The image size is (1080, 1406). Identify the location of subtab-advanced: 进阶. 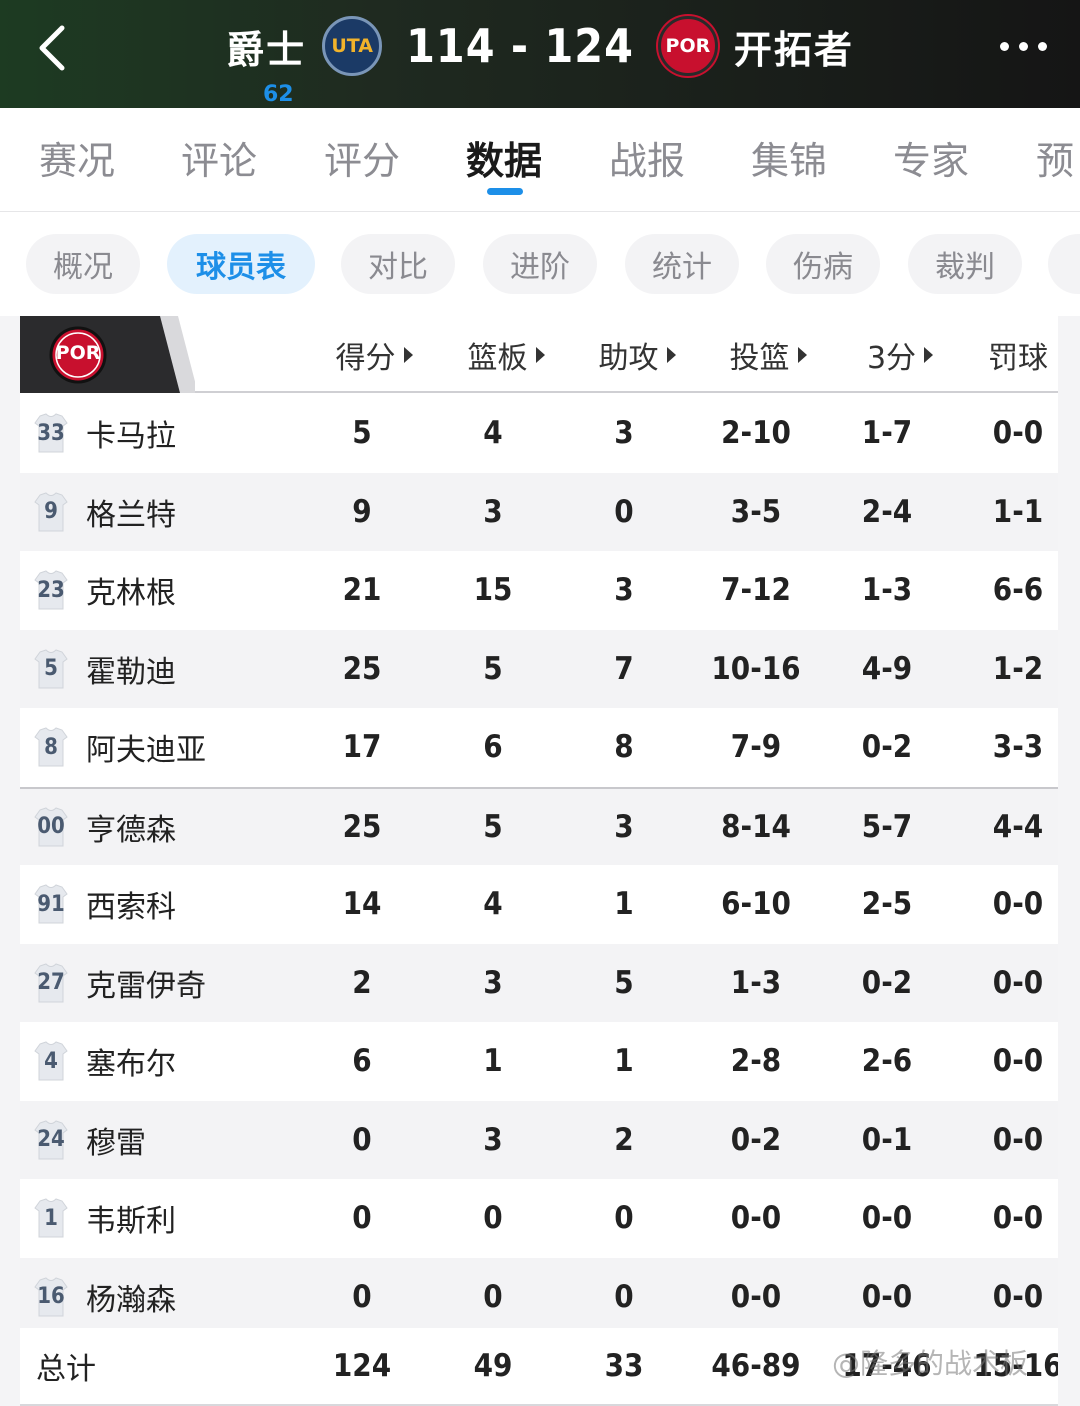
(540, 264).